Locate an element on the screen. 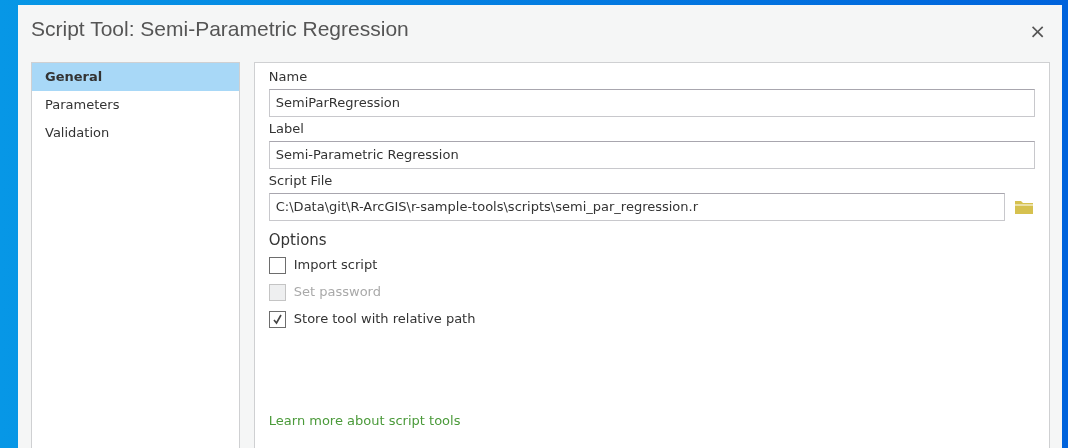 This screenshot has height=448, width=1068. checkbox-label: Store tool with relative path is located at coordinates (384, 320).